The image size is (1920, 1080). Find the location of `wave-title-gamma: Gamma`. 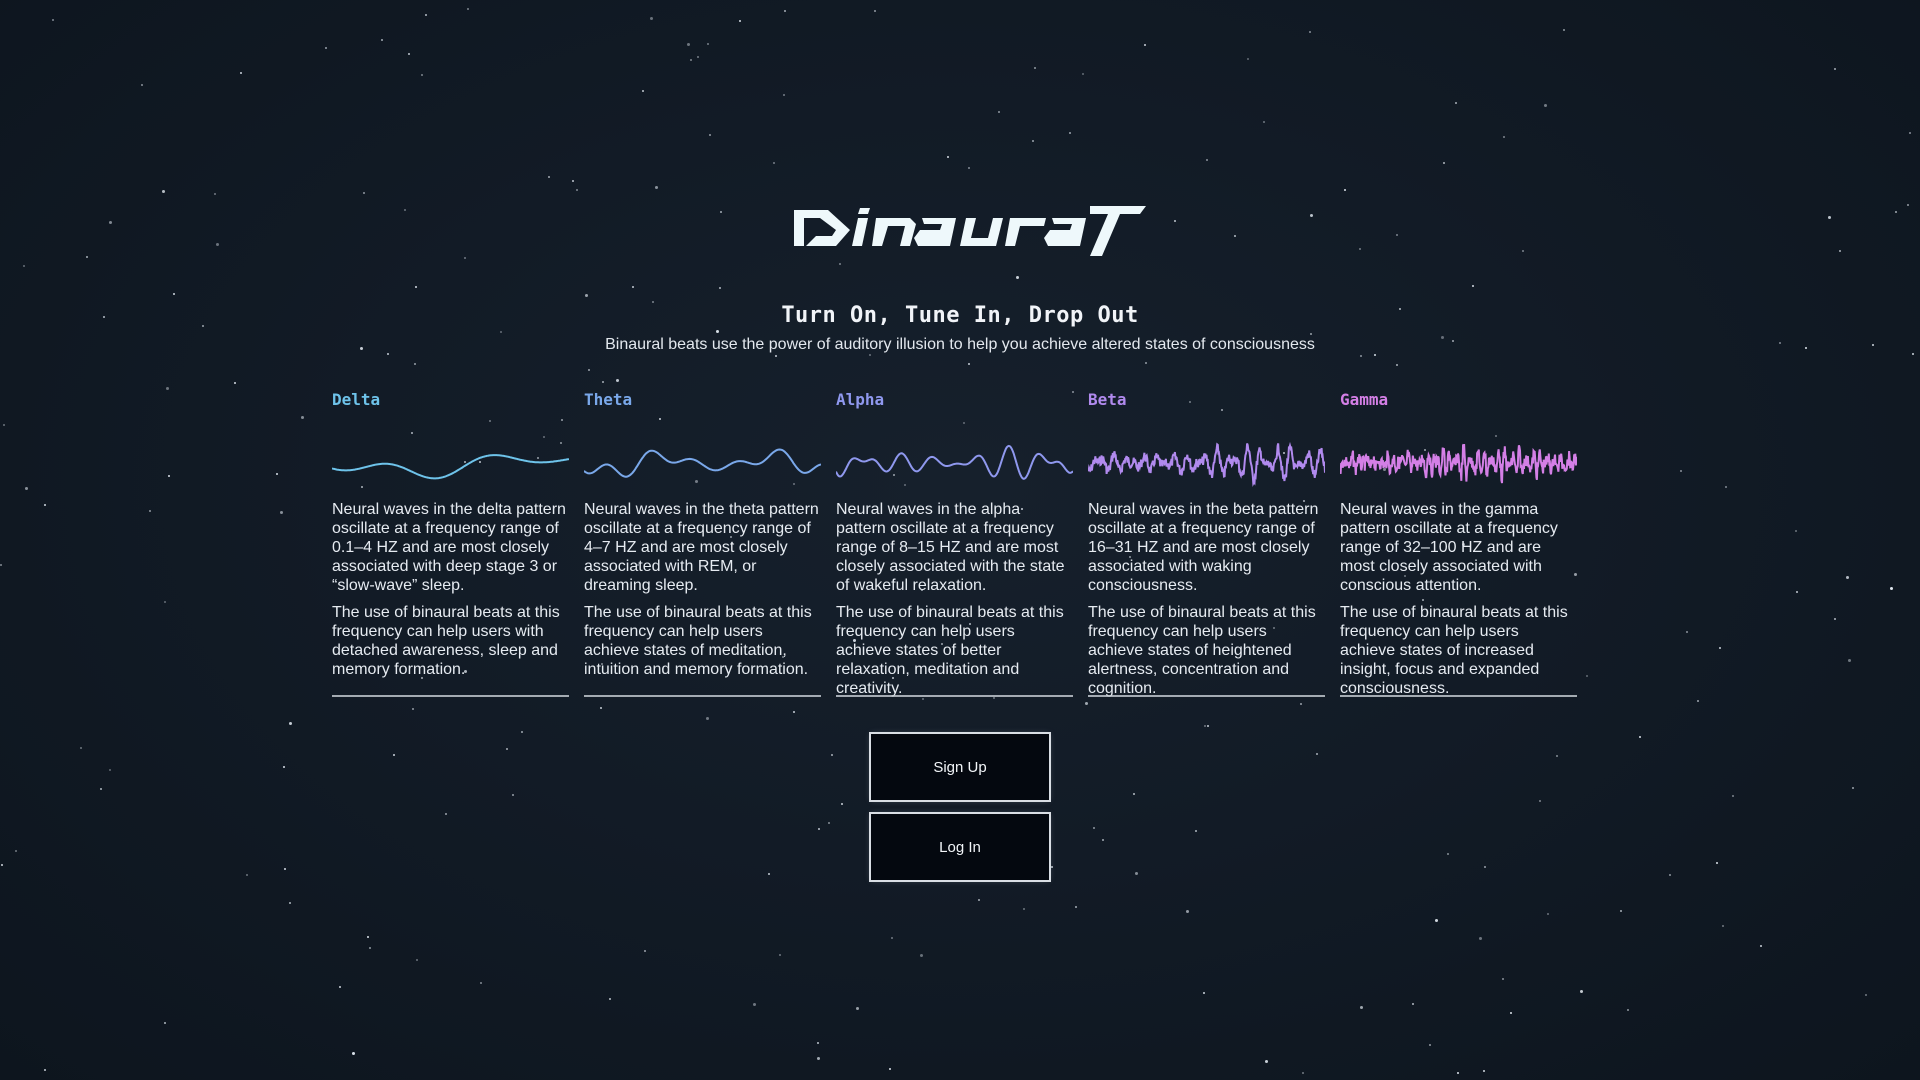

wave-title-gamma: Gamma is located at coordinates (1364, 399).